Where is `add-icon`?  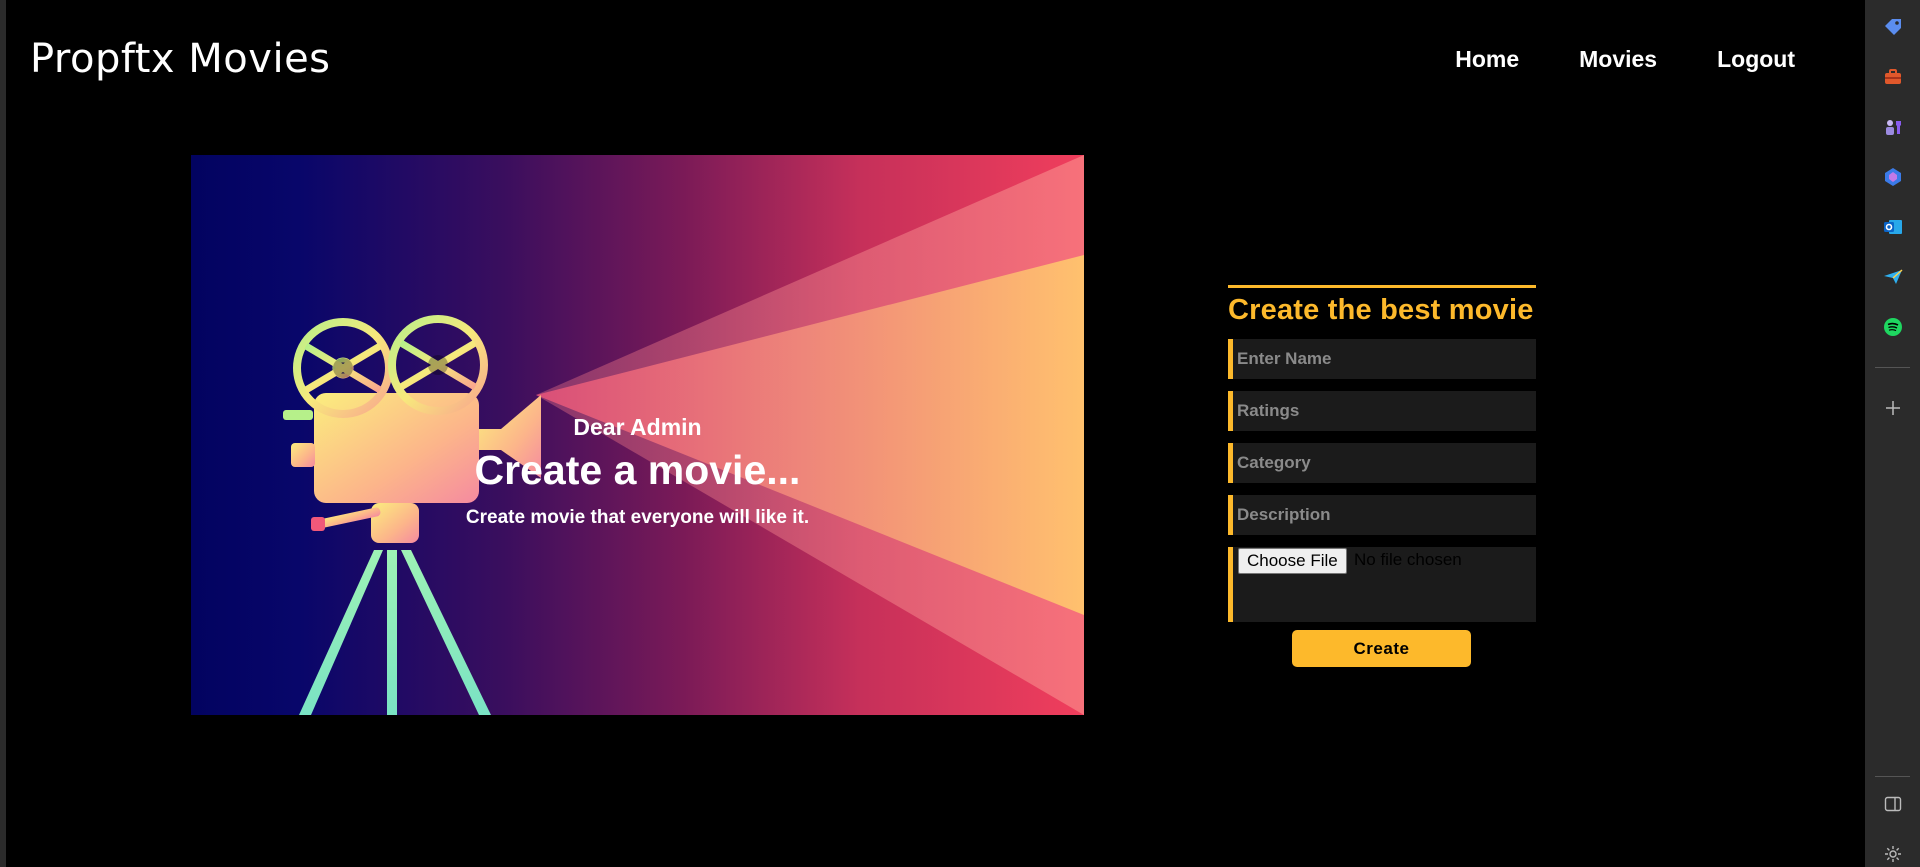 add-icon is located at coordinates (1893, 408).